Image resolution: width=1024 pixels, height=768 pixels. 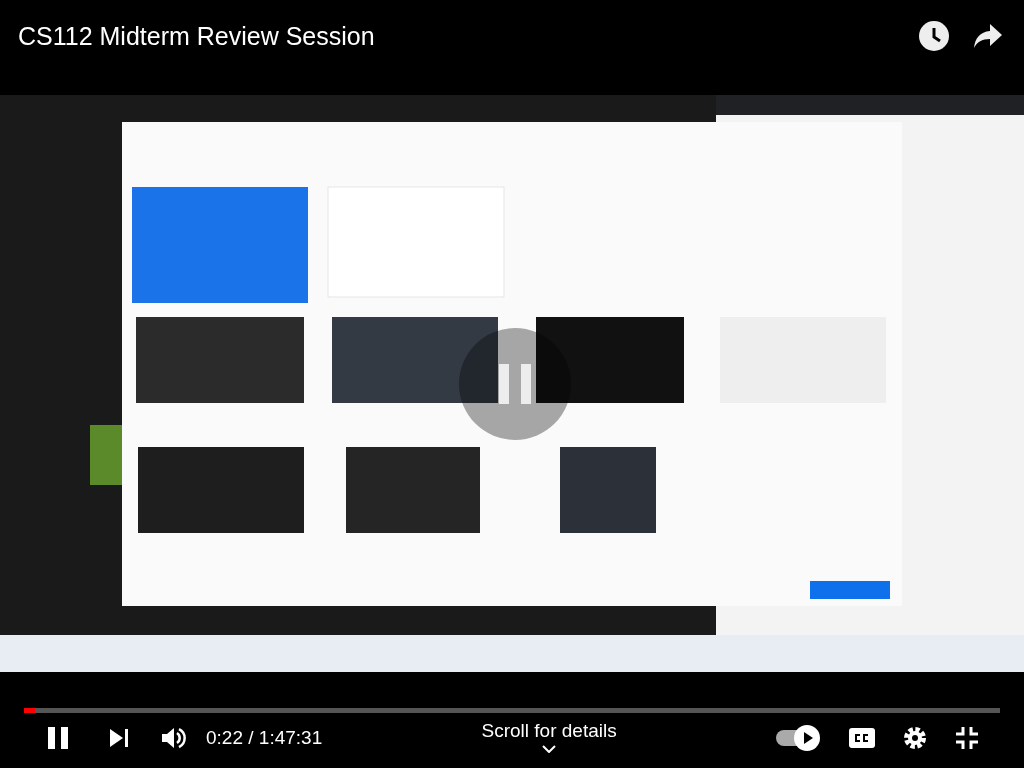 I want to click on exit-fullscreen-icon, so click(x=967, y=738).